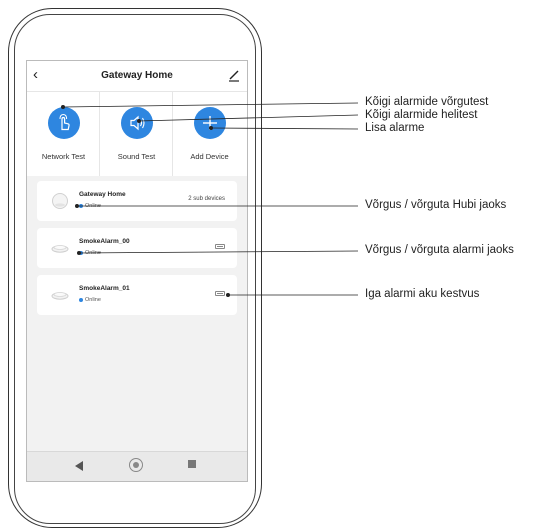 The height and width of the screenshot is (528, 557). What do you see at coordinates (436, 205) in the screenshot?
I see `callout-label-hub-status: Võrgus / võrguta Hubi jaoks` at bounding box center [436, 205].